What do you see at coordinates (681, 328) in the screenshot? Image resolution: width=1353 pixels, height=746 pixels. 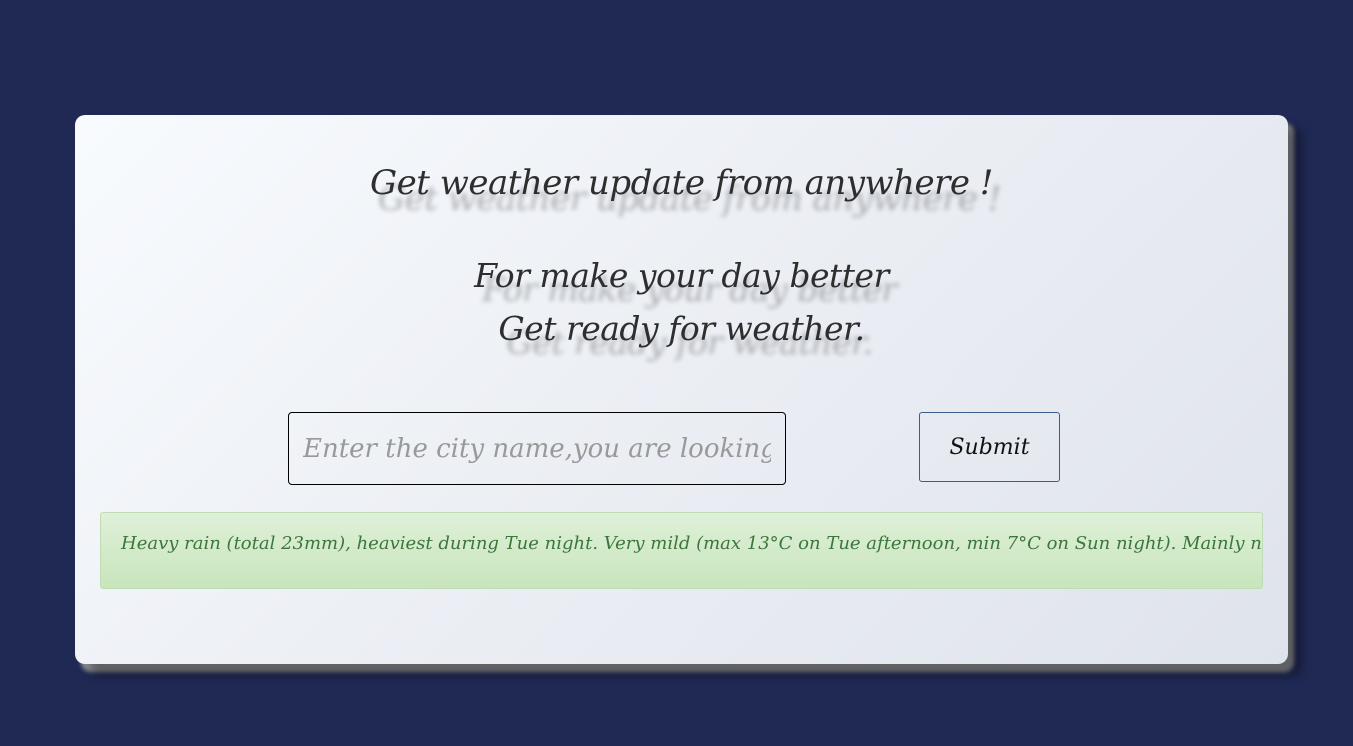 I see `subtitle-line-2: Get ready for weather.` at bounding box center [681, 328].